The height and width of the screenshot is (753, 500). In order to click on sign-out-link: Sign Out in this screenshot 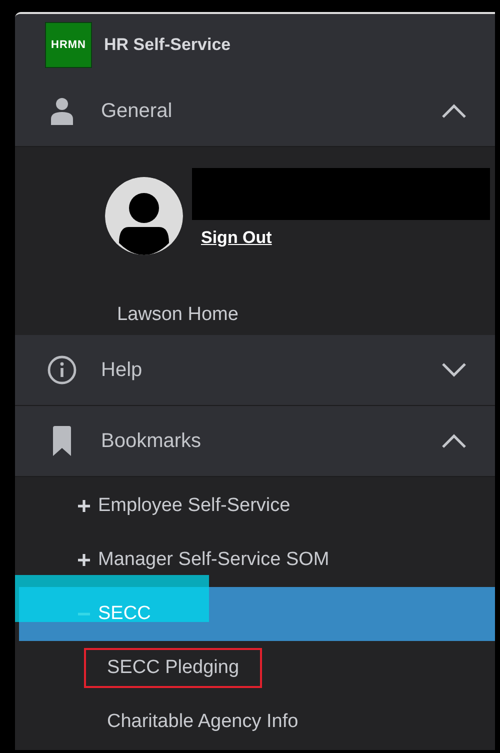, I will do `click(236, 238)`.